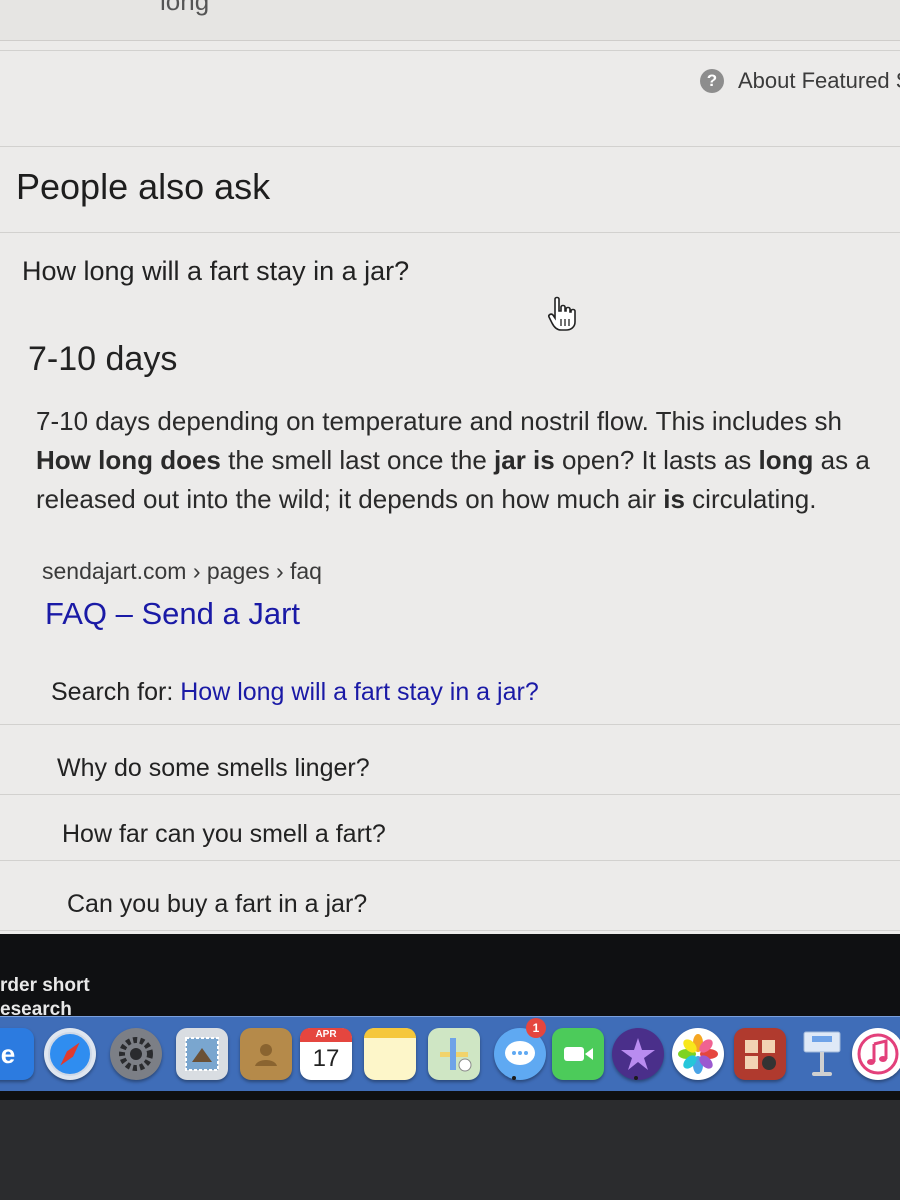  I want to click on people-also-ask-title: People also ask, so click(143, 186).